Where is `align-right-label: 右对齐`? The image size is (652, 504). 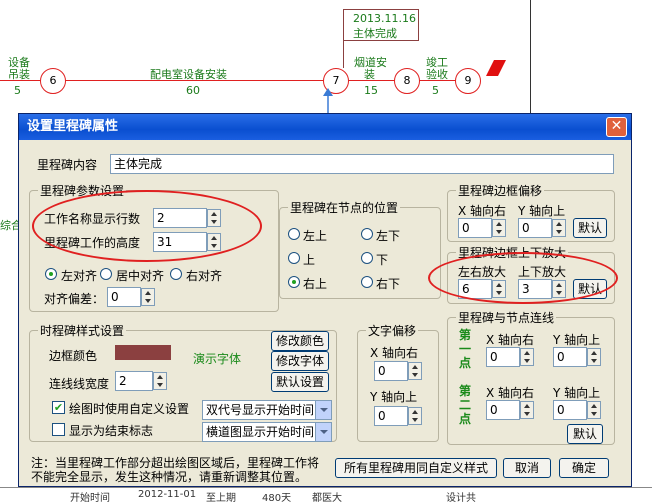 align-right-label: 右对齐 is located at coordinates (204, 276).